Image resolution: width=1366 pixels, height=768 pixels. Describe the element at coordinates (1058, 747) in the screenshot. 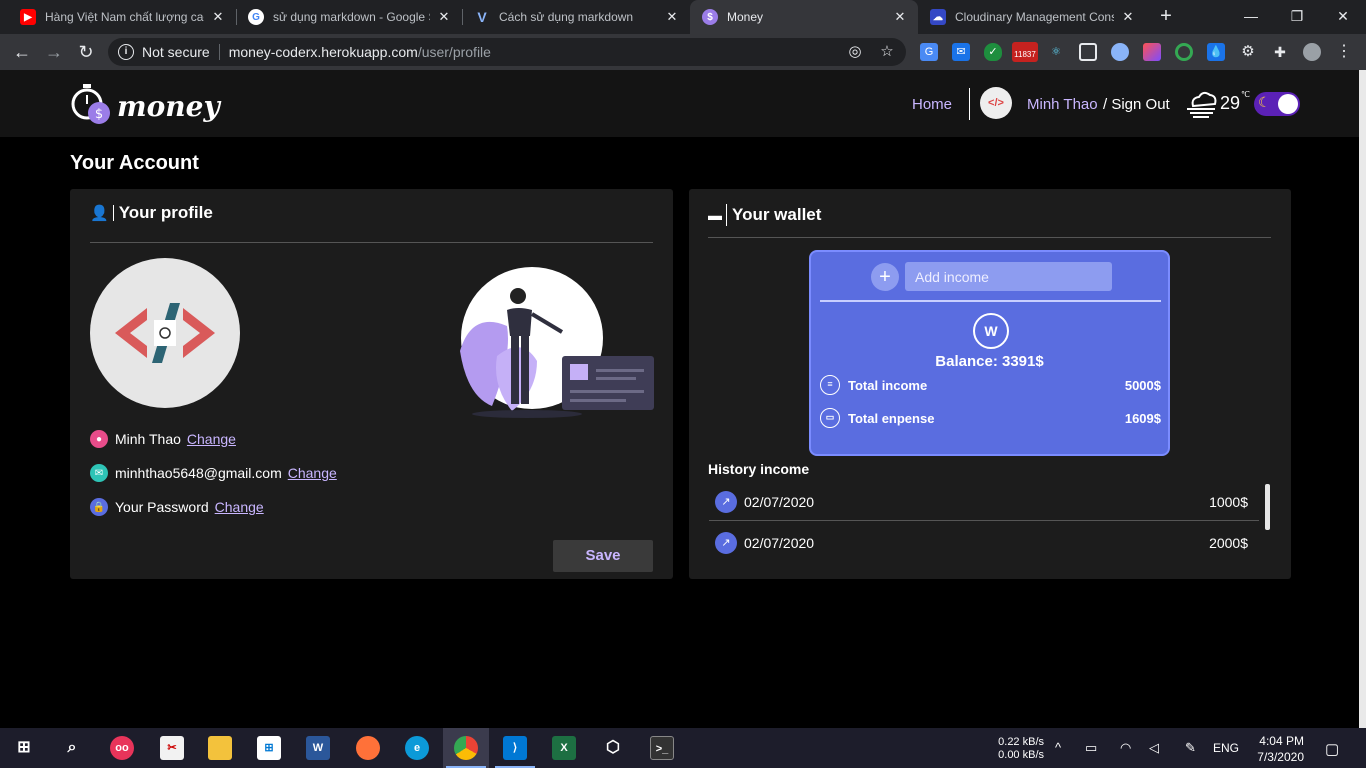

I see `chevron-up-icon: ^` at that location.